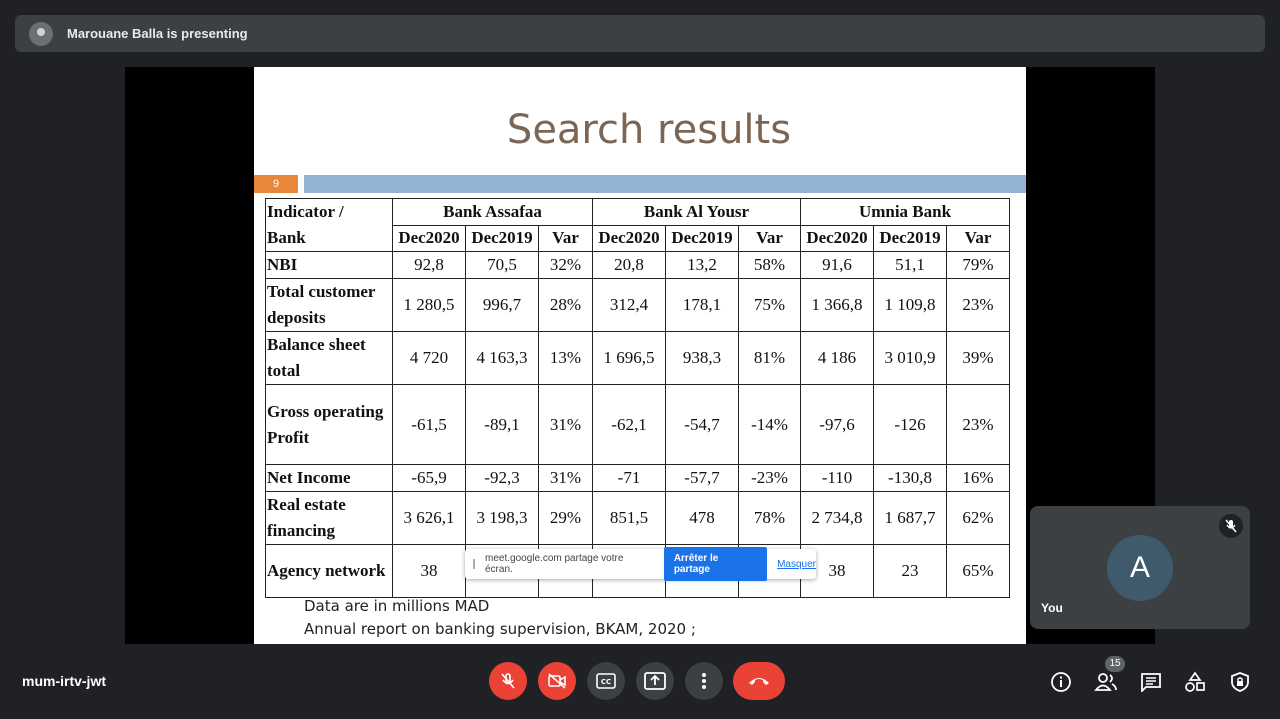 This screenshot has width=1280, height=719. What do you see at coordinates (629, 305) in the screenshot?
I see `table-cell: 312,4` at bounding box center [629, 305].